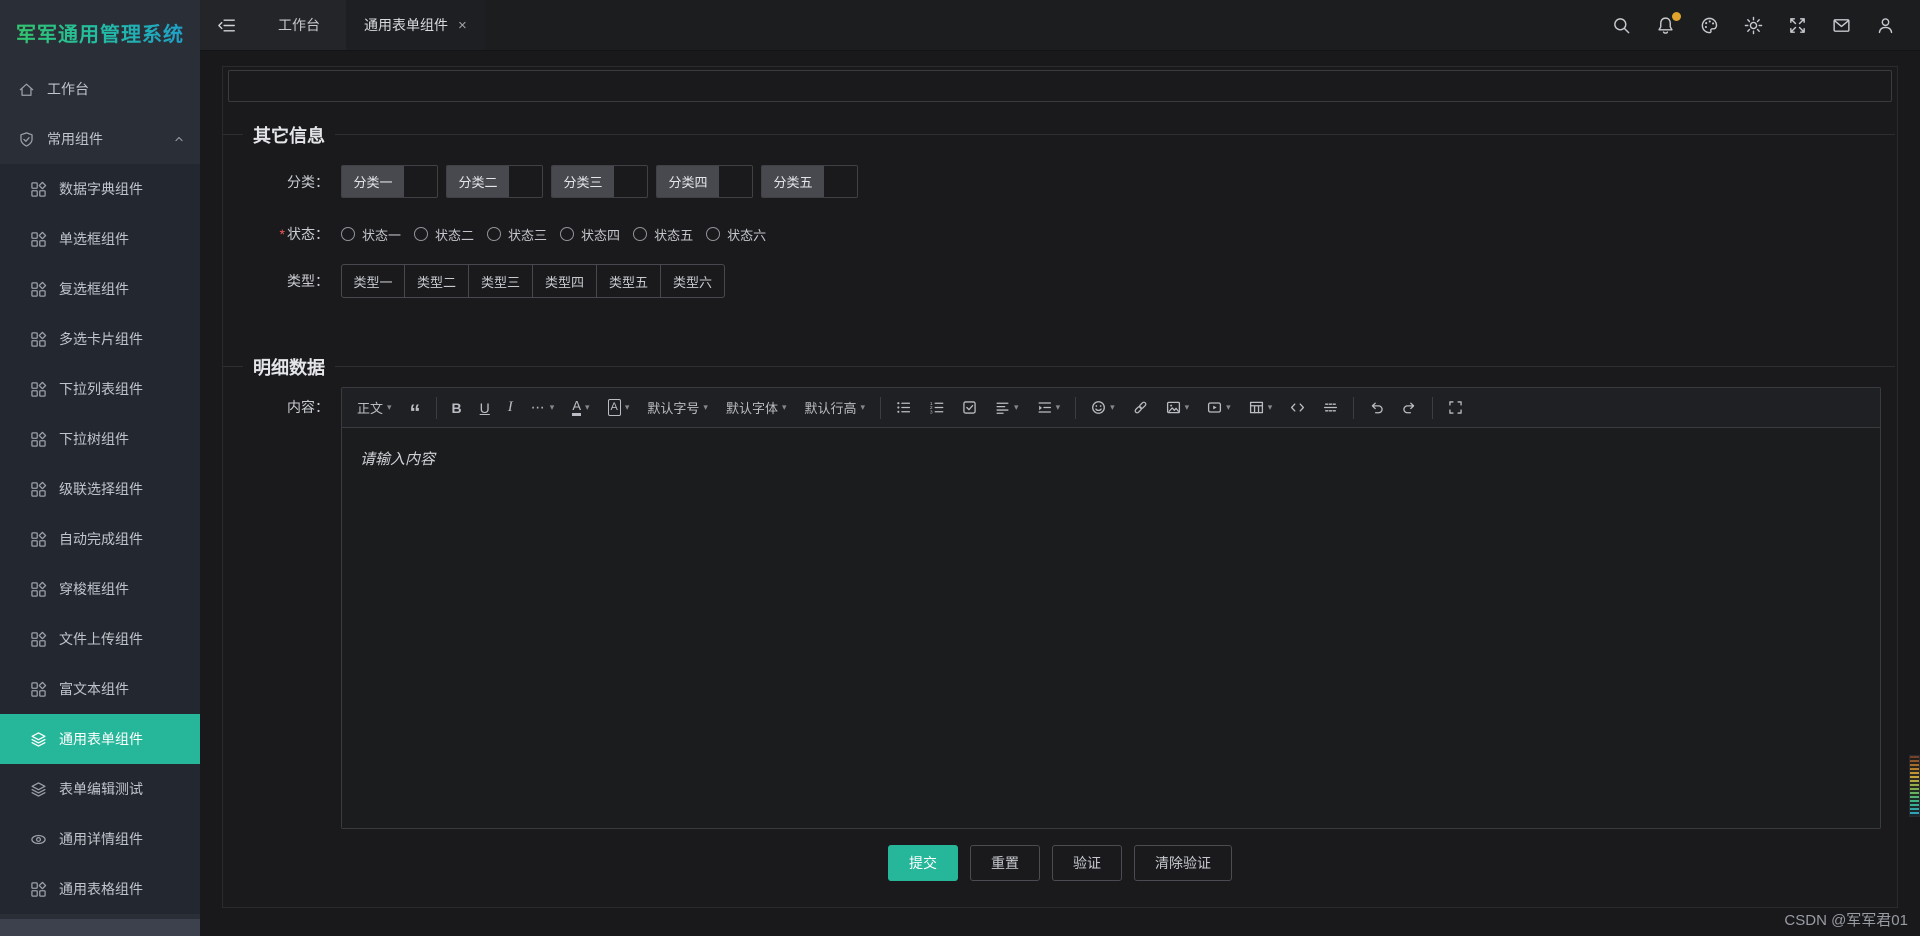 The height and width of the screenshot is (936, 1920). Describe the element at coordinates (1753, 25) in the screenshot. I see `light-mode-button` at that location.